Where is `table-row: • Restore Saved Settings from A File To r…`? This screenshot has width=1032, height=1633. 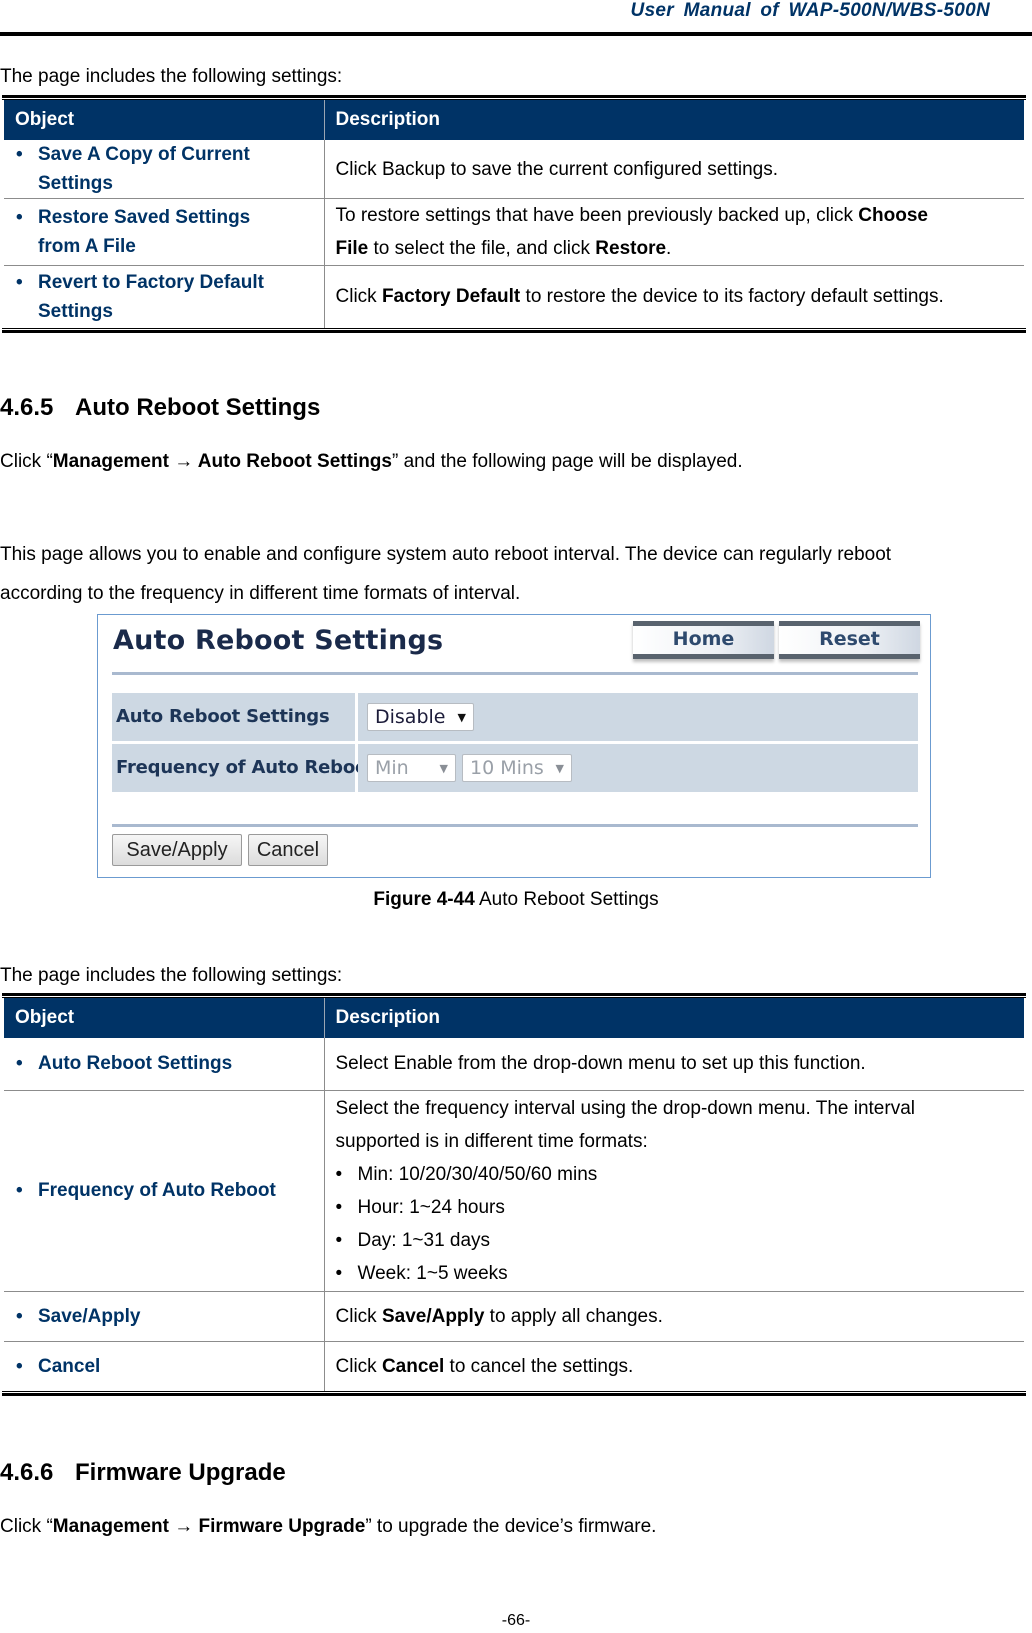 table-row: • Restore Saved Settings from A File To r… is located at coordinates (514, 232).